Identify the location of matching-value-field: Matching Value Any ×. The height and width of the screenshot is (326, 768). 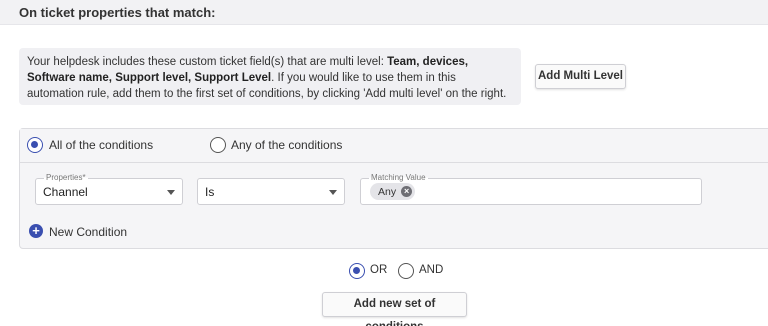
(531, 189).